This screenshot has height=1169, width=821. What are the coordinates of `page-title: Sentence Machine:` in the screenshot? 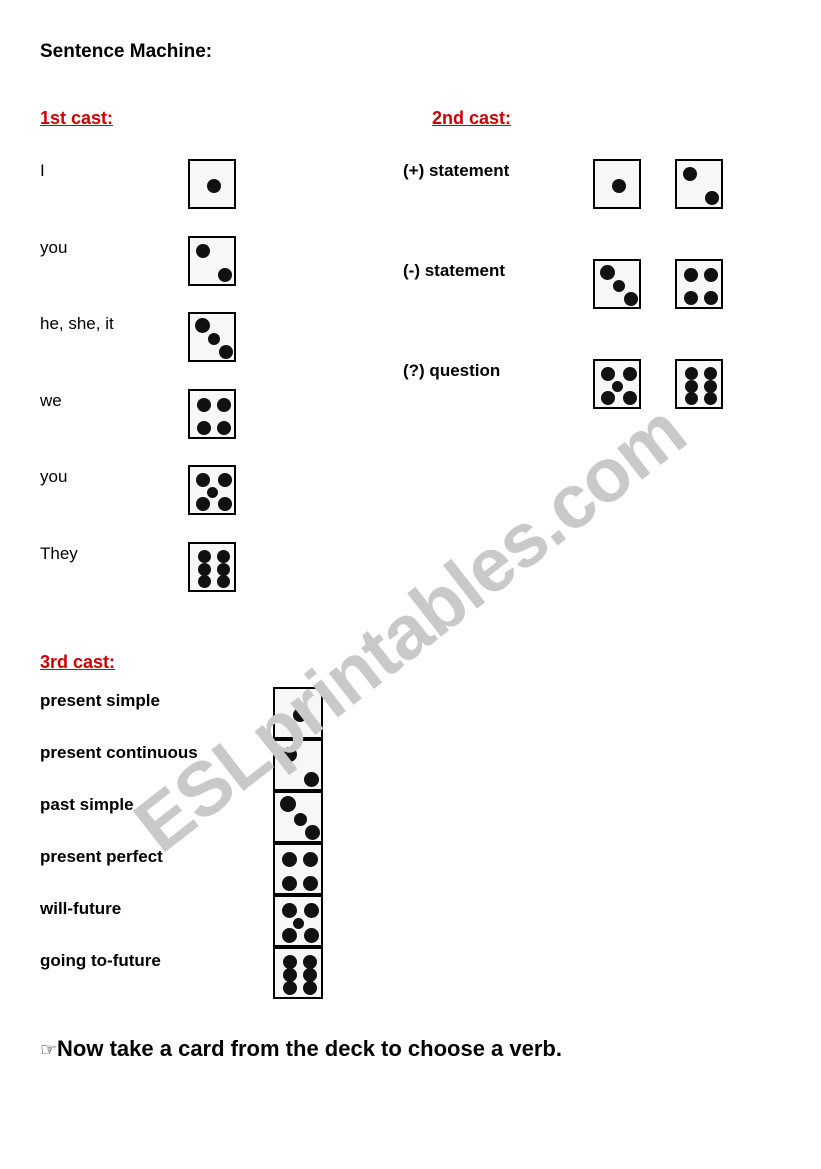 It's located at (126, 51).